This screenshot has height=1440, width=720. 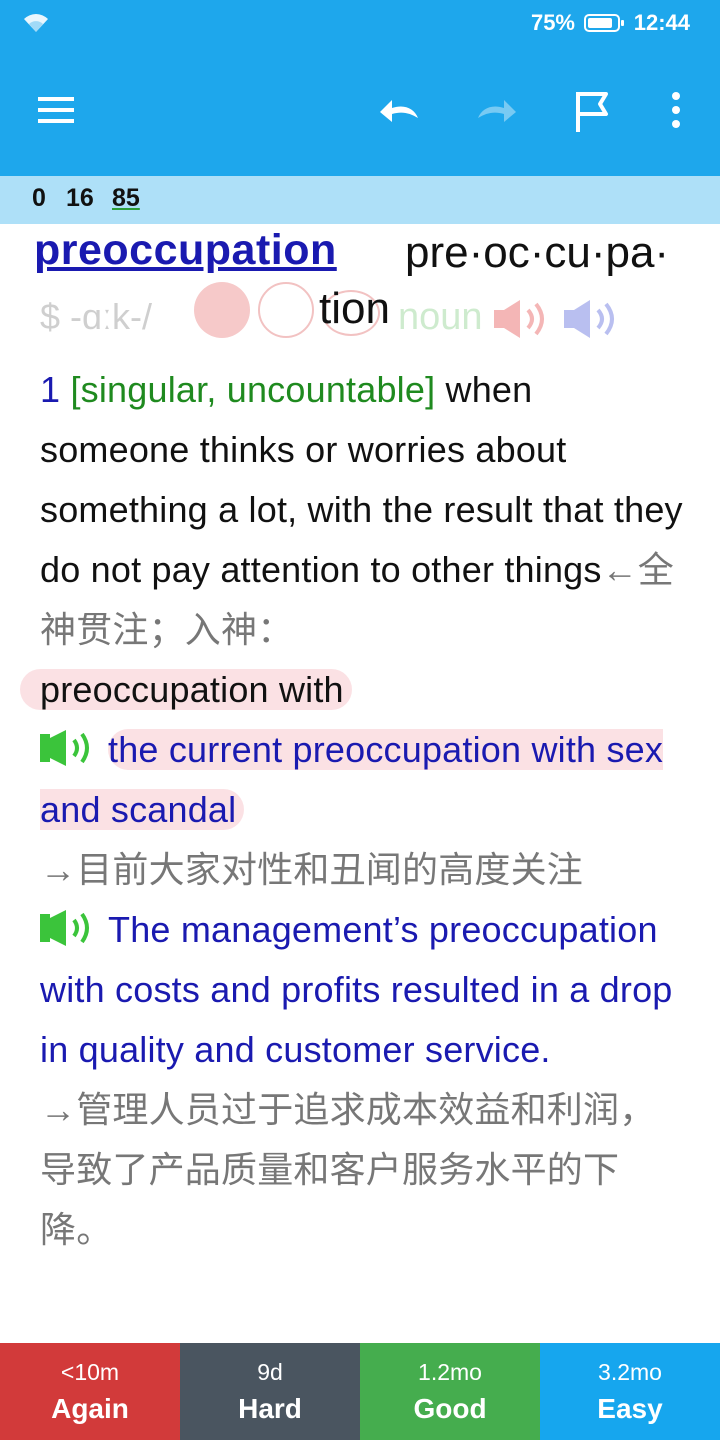 What do you see at coordinates (96, 316) in the screenshot?
I see `pronunciation: $ -ɑːk-/` at bounding box center [96, 316].